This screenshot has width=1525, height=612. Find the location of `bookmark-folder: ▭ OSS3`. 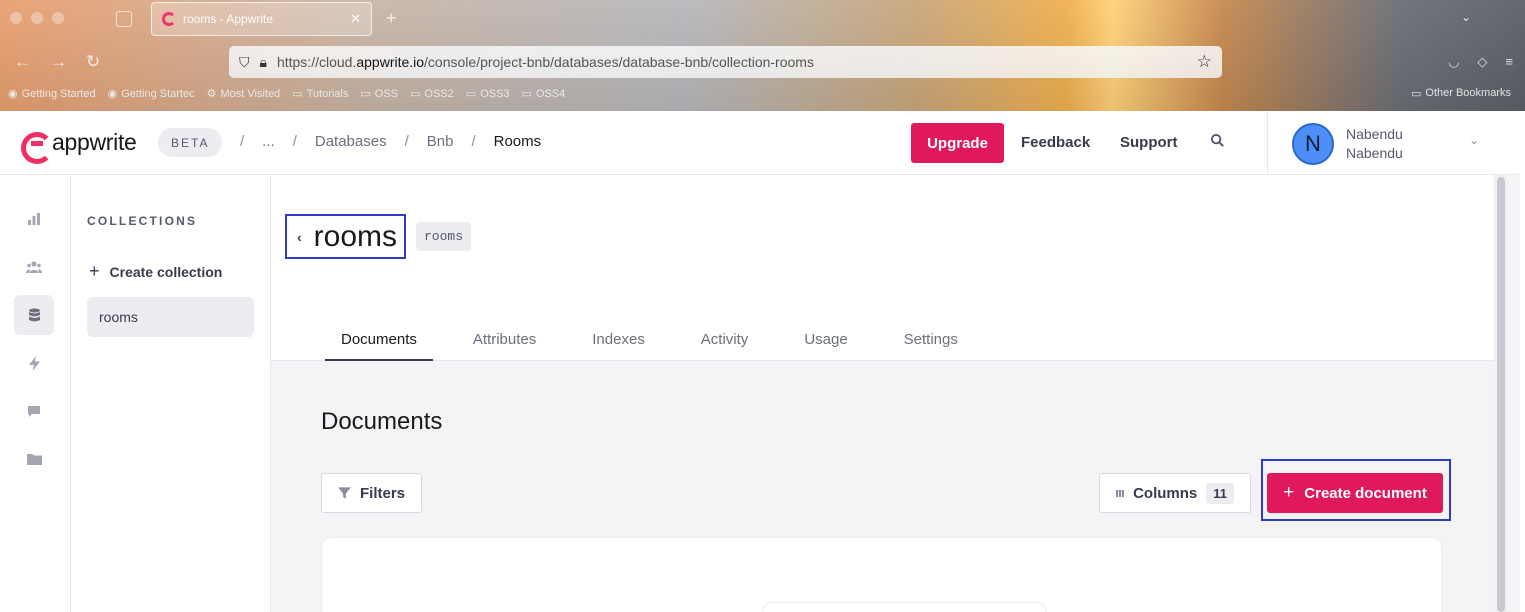

bookmark-folder: ▭ OSS3 is located at coordinates (487, 94).